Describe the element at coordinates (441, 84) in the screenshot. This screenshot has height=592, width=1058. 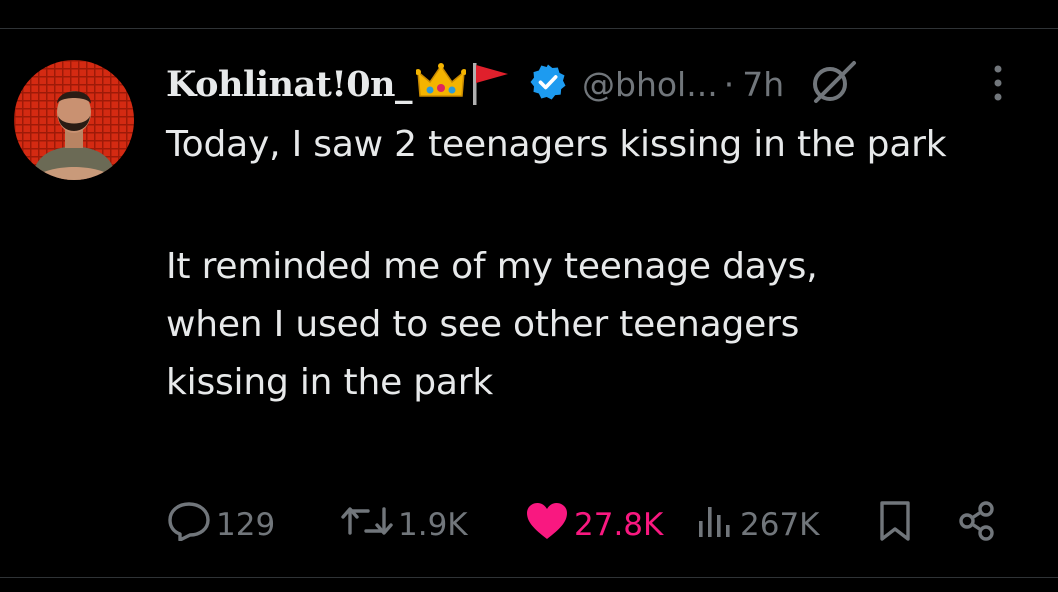
I see `crown-emoji-icon` at that location.